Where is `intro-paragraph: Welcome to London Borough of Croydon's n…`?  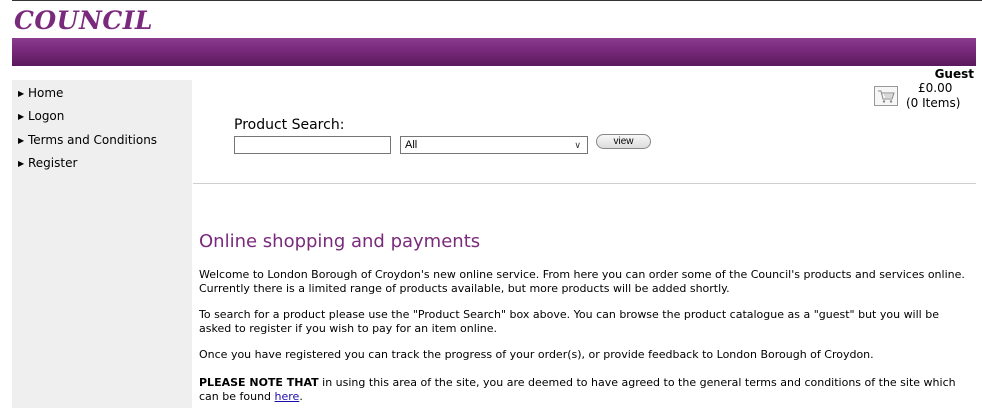 intro-paragraph: Welcome to London Borough of Croydon's n… is located at coordinates (582, 281).